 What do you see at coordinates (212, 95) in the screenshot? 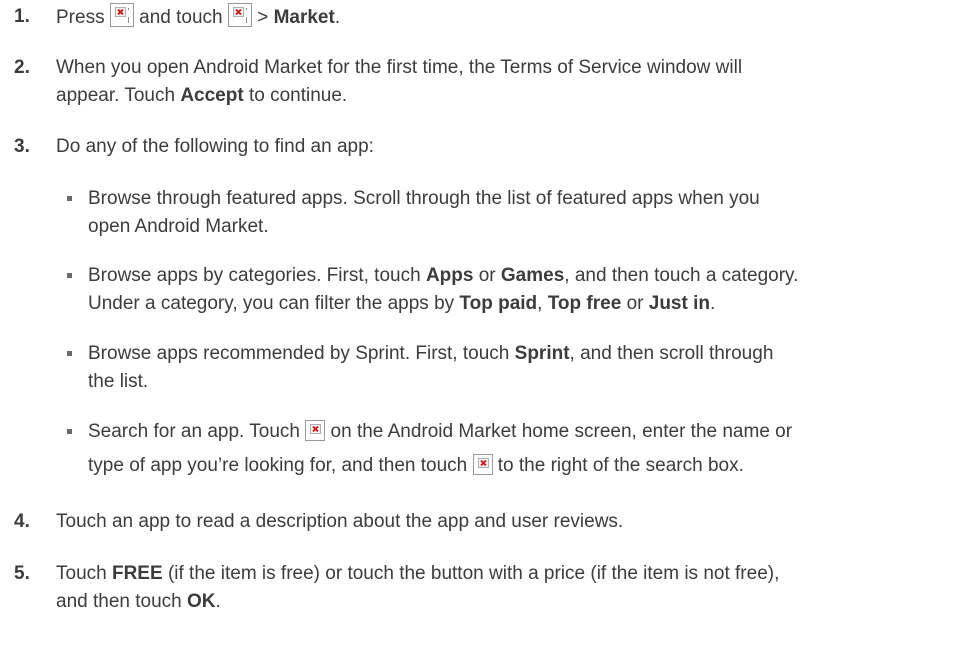
I see `accept-label: Accept` at bounding box center [212, 95].